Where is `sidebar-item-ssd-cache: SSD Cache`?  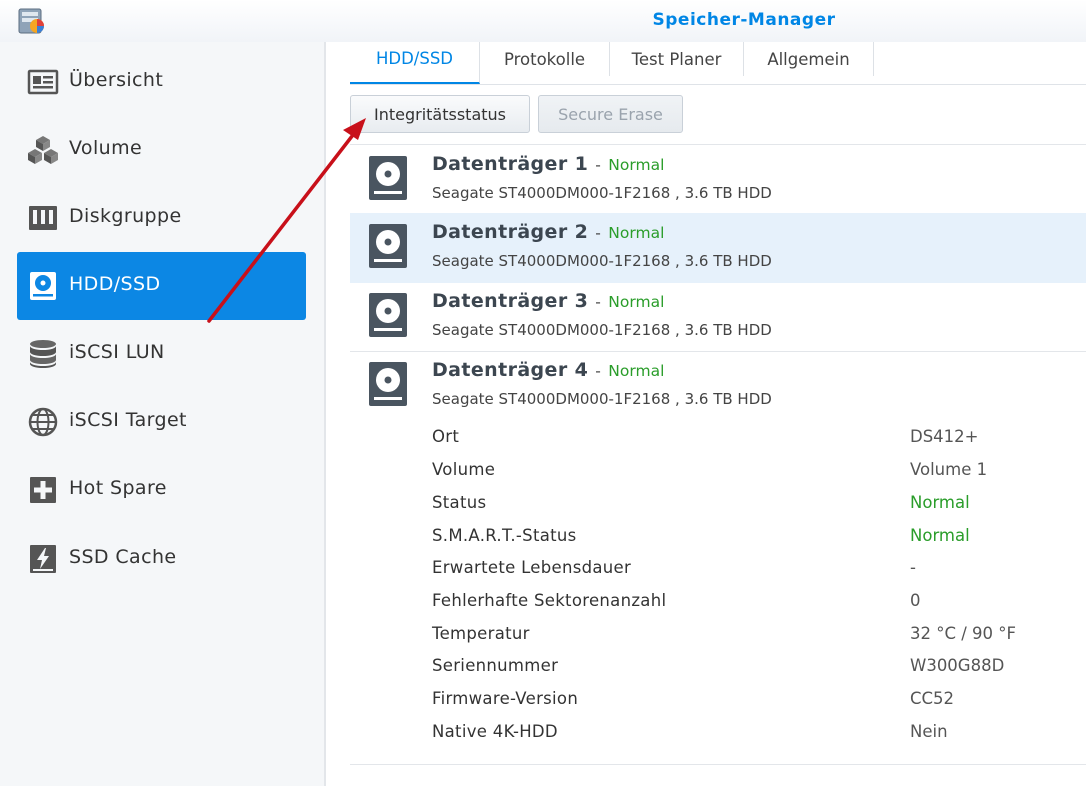 sidebar-item-ssd-cache: SSD Cache is located at coordinates (161, 559).